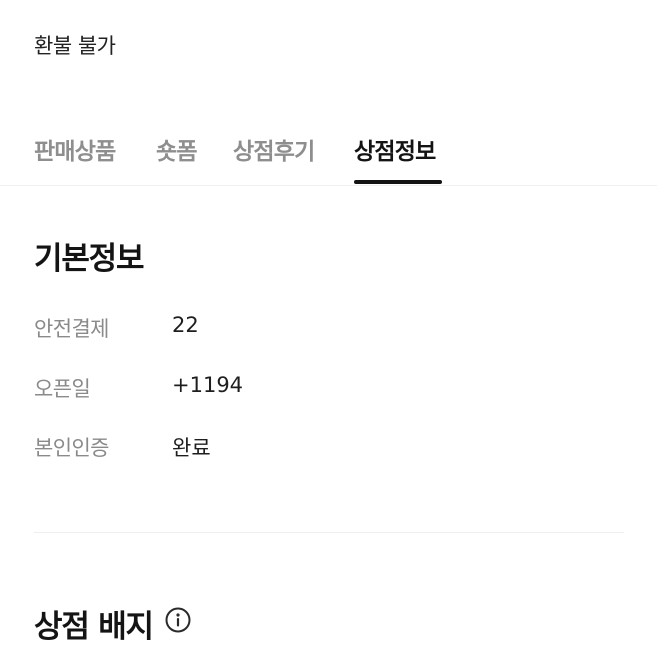 This screenshot has width=657, height=657. Describe the element at coordinates (324, 447) in the screenshot. I see `info-row-identity-verification: 본인인증 완료` at that location.